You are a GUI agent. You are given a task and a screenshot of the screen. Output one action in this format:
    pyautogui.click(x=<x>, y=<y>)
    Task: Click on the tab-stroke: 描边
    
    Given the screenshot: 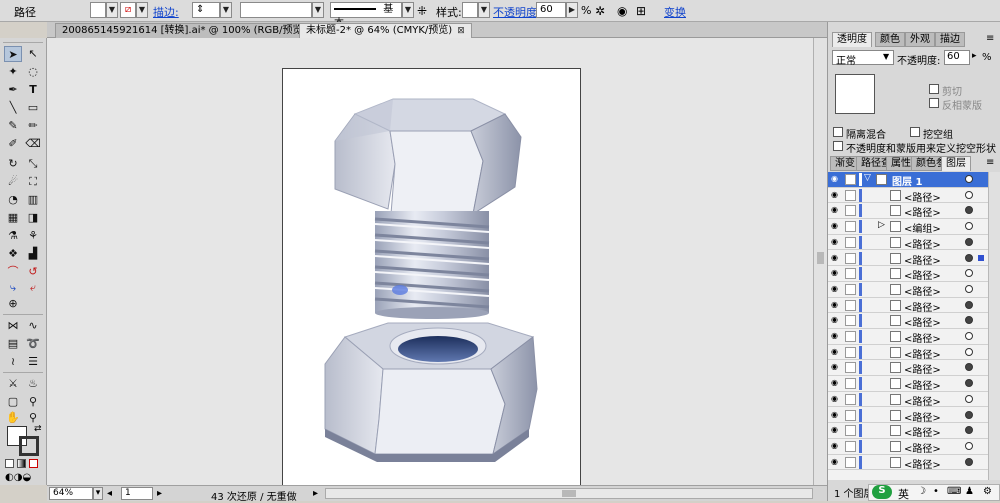 What is the action you would take?
    pyautogui.click(x=950, y=39)
    